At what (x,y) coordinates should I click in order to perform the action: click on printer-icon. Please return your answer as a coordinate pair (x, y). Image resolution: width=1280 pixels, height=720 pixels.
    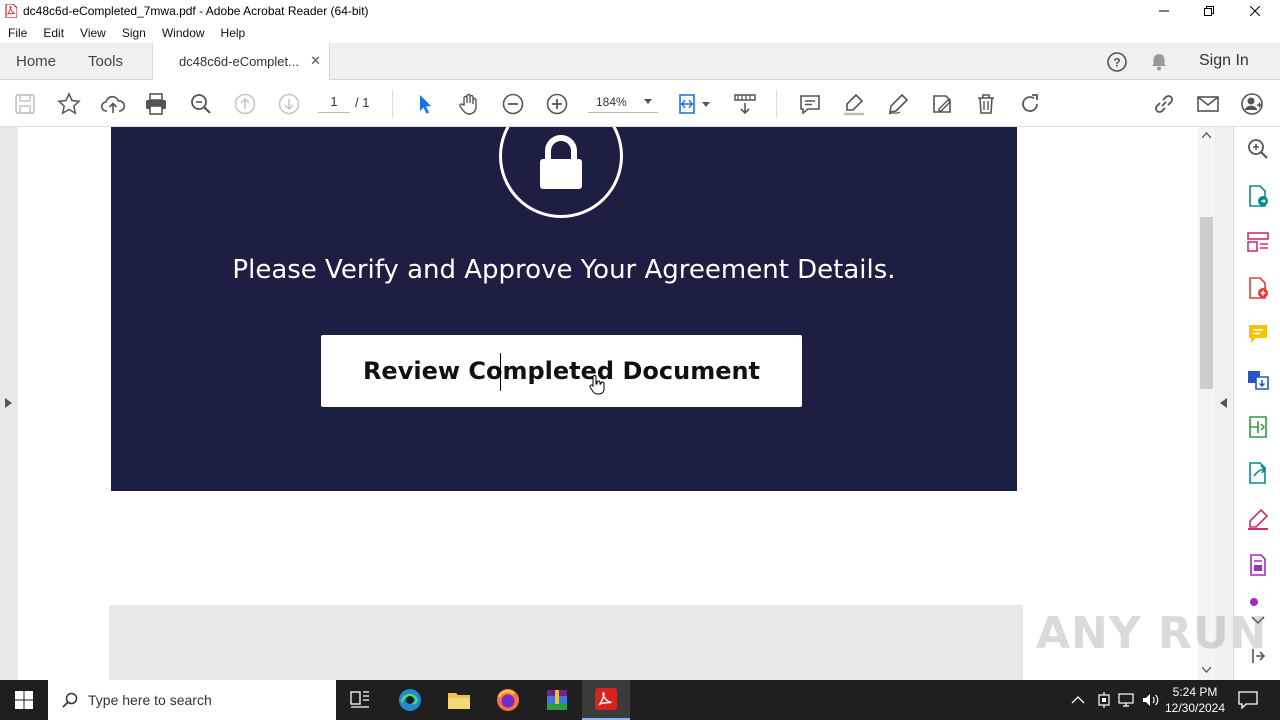
    Looking at the image, I should click on (156, 104).